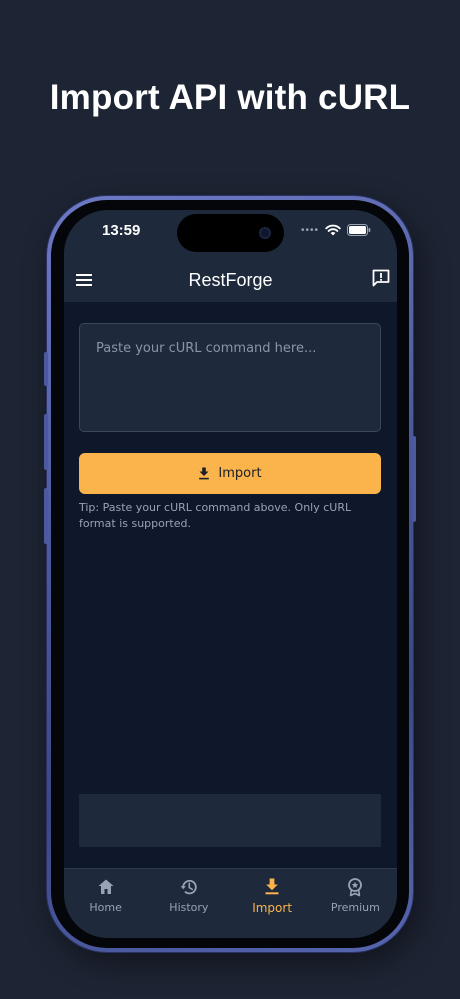 The width and height of the screenshot is (460, 999). Describe the element at coordinates (121, 230) in the screenshot. I see `status-time: 13:59` at that location.